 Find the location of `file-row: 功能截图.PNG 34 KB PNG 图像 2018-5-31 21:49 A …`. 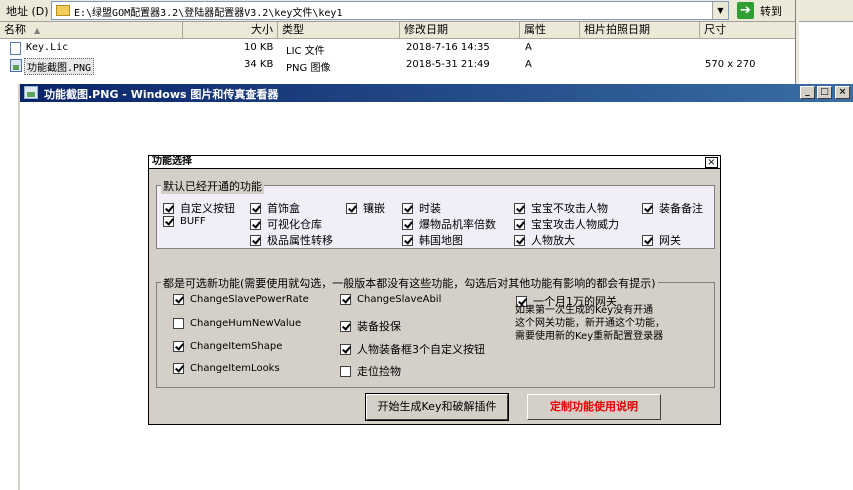

file-row: 功能截图.PNG 34 KB PNG 图像 2018-5-31 21:49 A … is located at coordinates (398, 66).